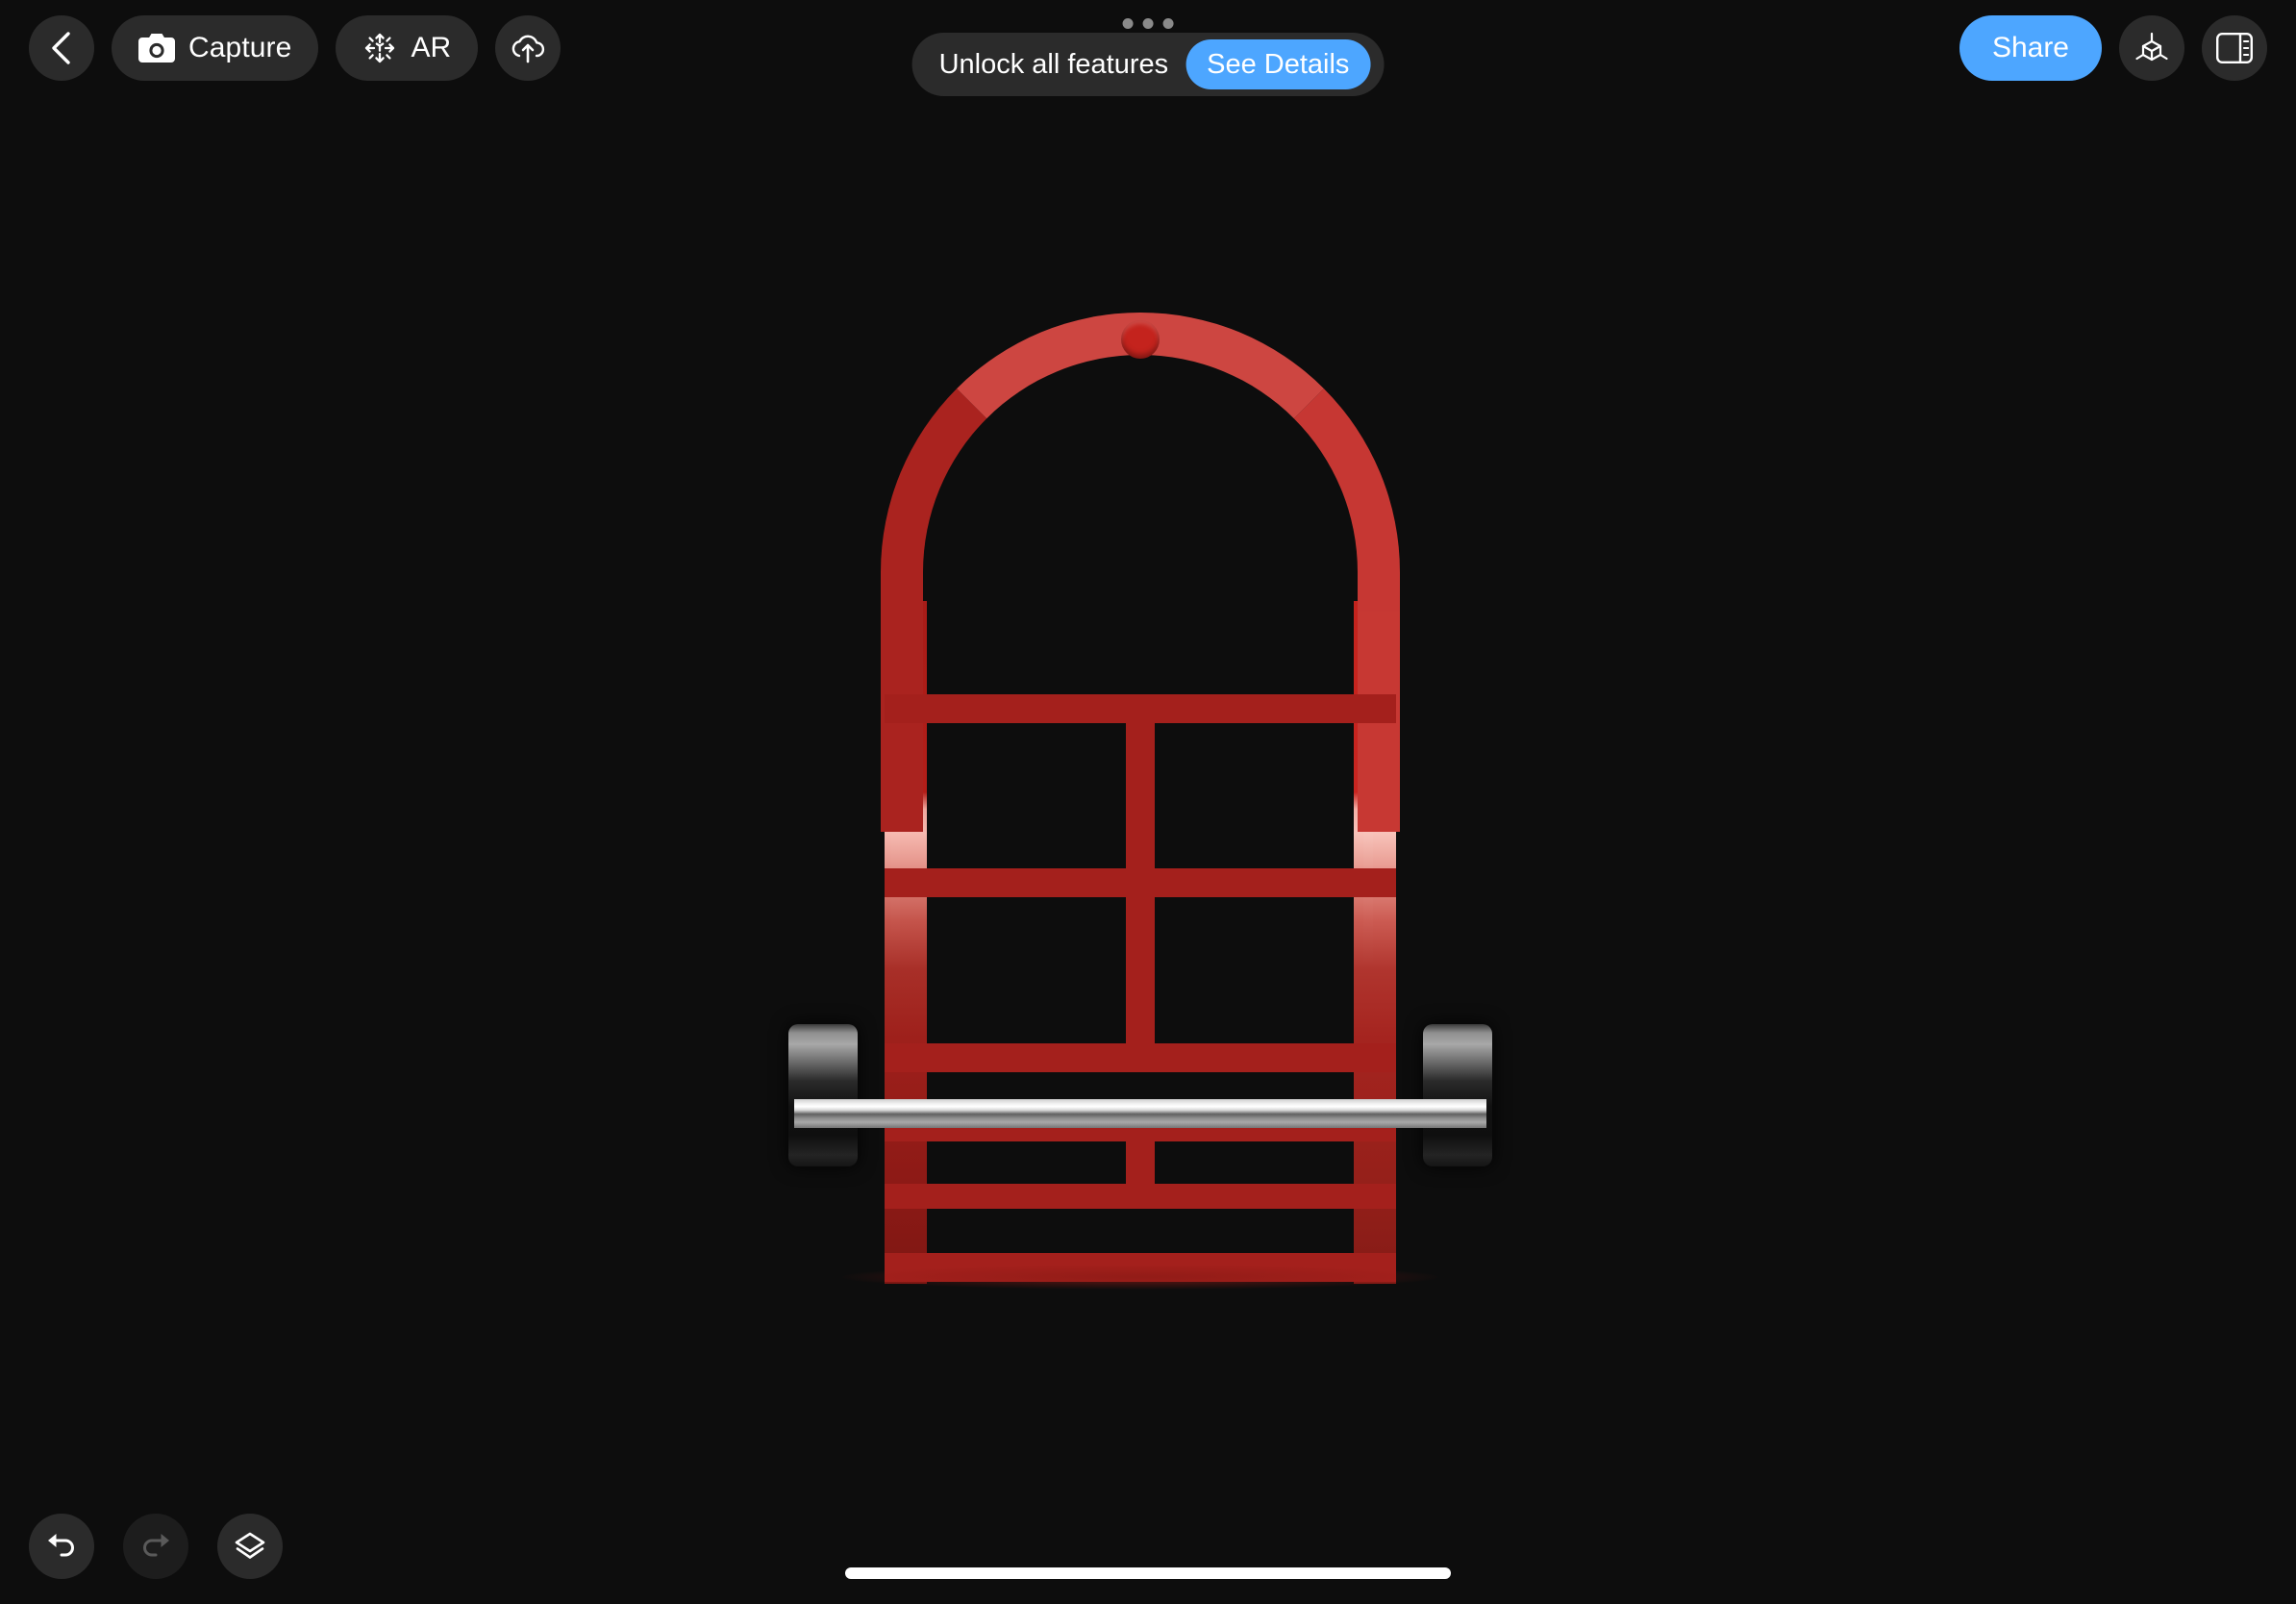 Image resolution: width=2296 pixels, height=1604 pixels. I want to click on share-label: Share, so click(2030, 47).